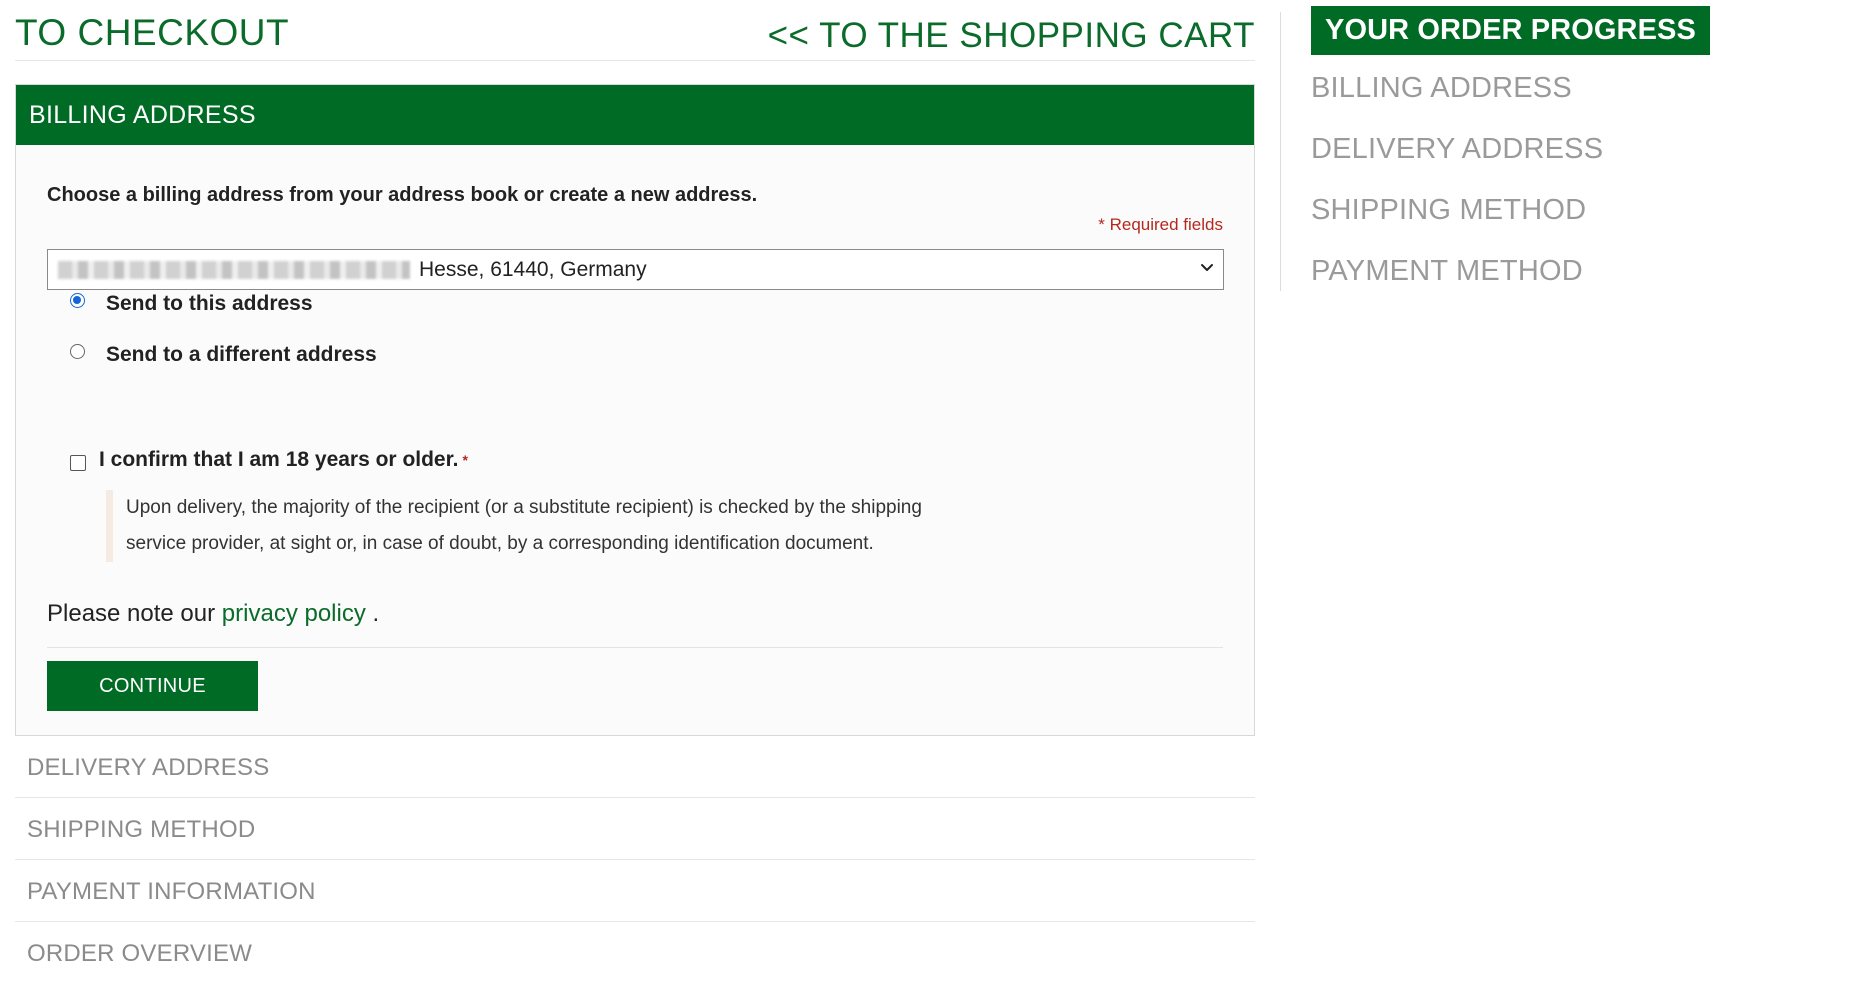 The width and height of the screenshot is (1864, 986). I want to click on step-shipping-method: SHIPPING METHOD, so click(635, 829).